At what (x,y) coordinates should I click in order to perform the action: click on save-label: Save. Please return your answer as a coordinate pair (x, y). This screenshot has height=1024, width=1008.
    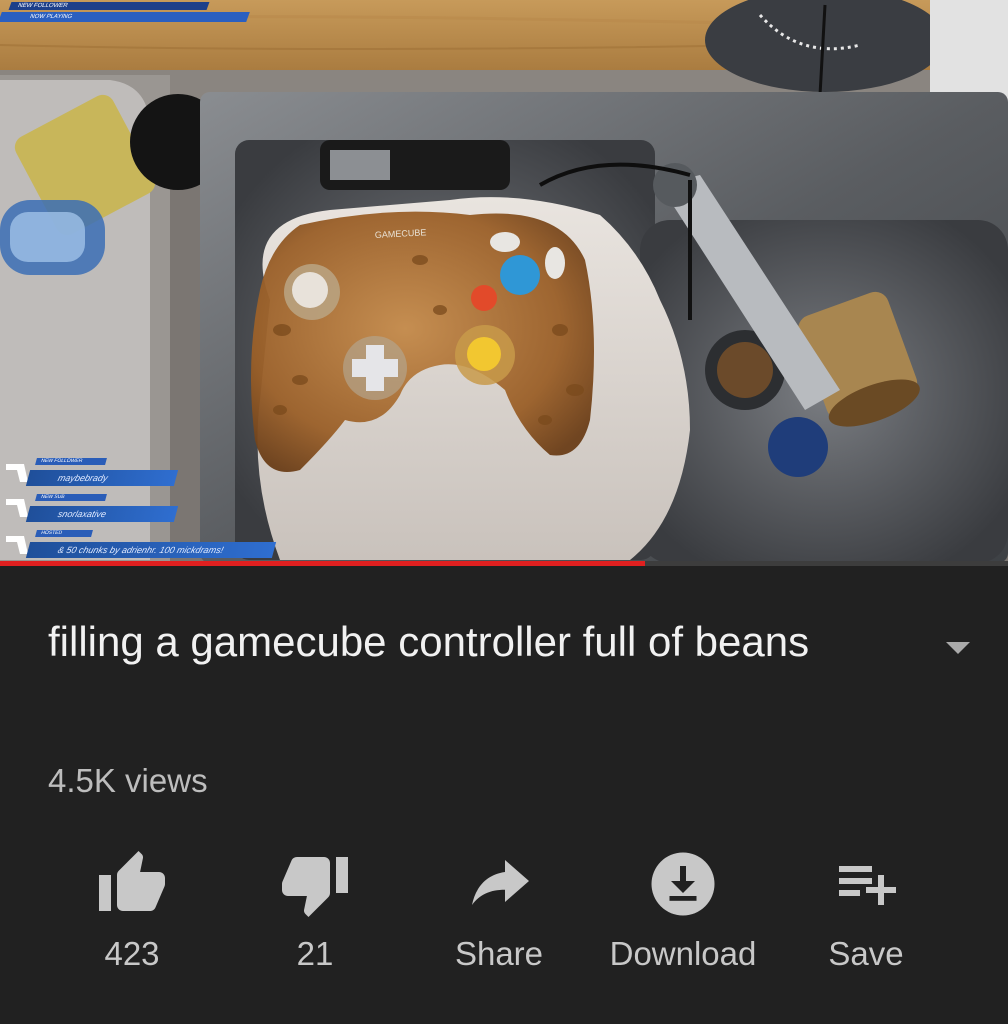
    Looking at the image, I should click on (866, 953).